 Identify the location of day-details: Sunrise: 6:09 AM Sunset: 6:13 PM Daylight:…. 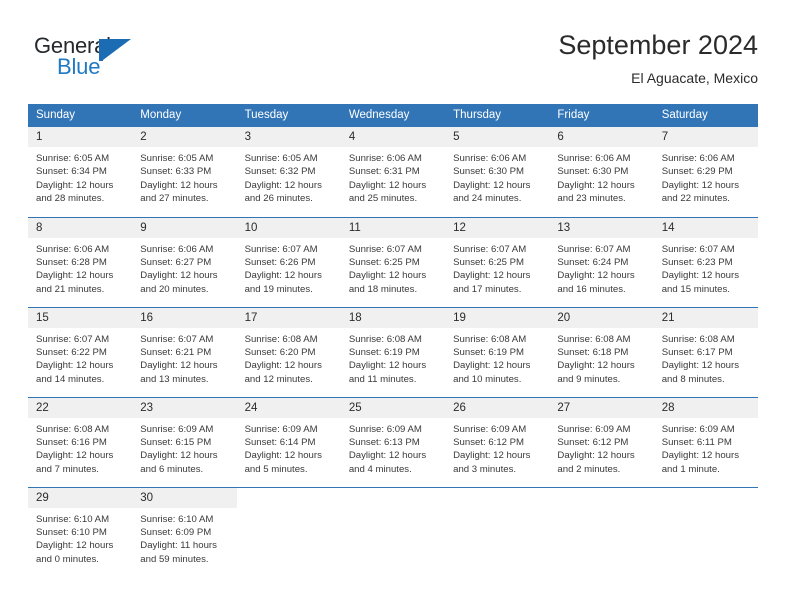
(393, 447).